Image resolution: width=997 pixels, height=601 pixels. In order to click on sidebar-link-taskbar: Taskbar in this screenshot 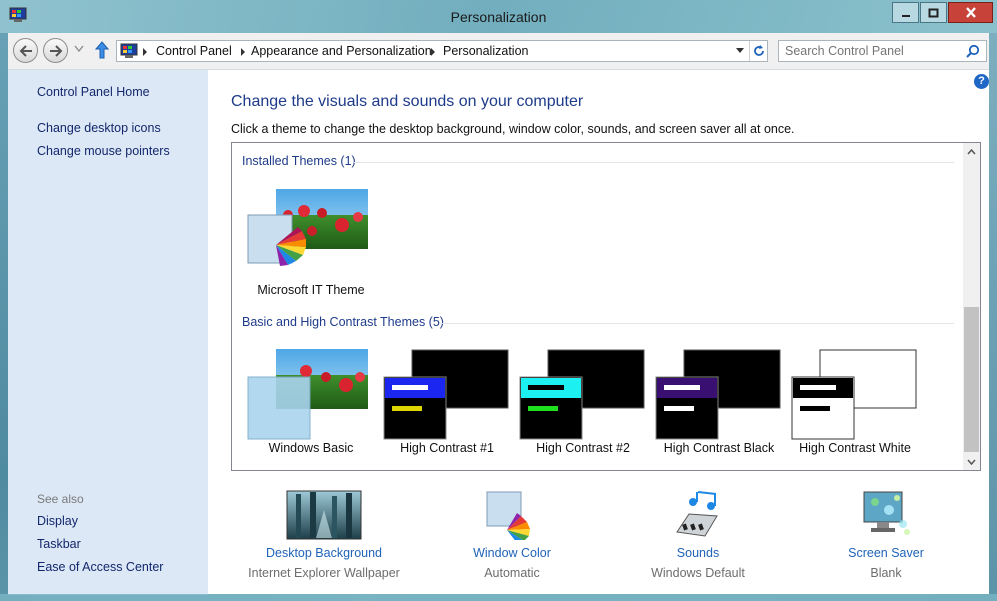, I will do `click(59, 544)`.